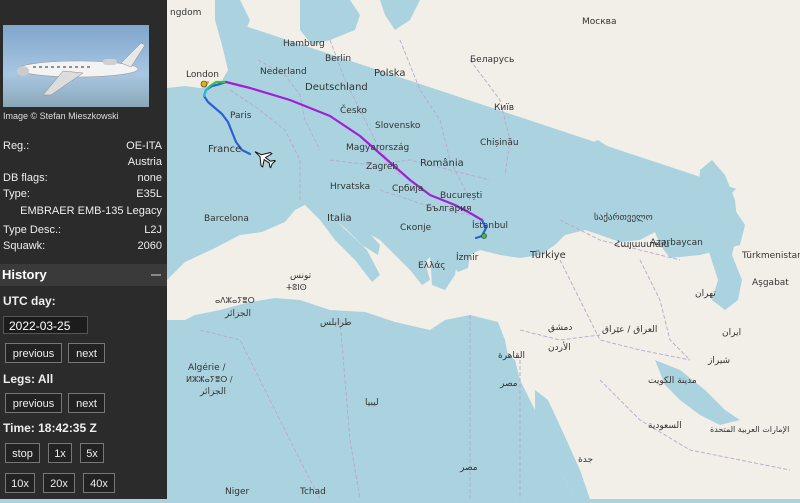 The image size is (800, 503). I want to click on label-deutschland: Deutschland, so click(336, 87).